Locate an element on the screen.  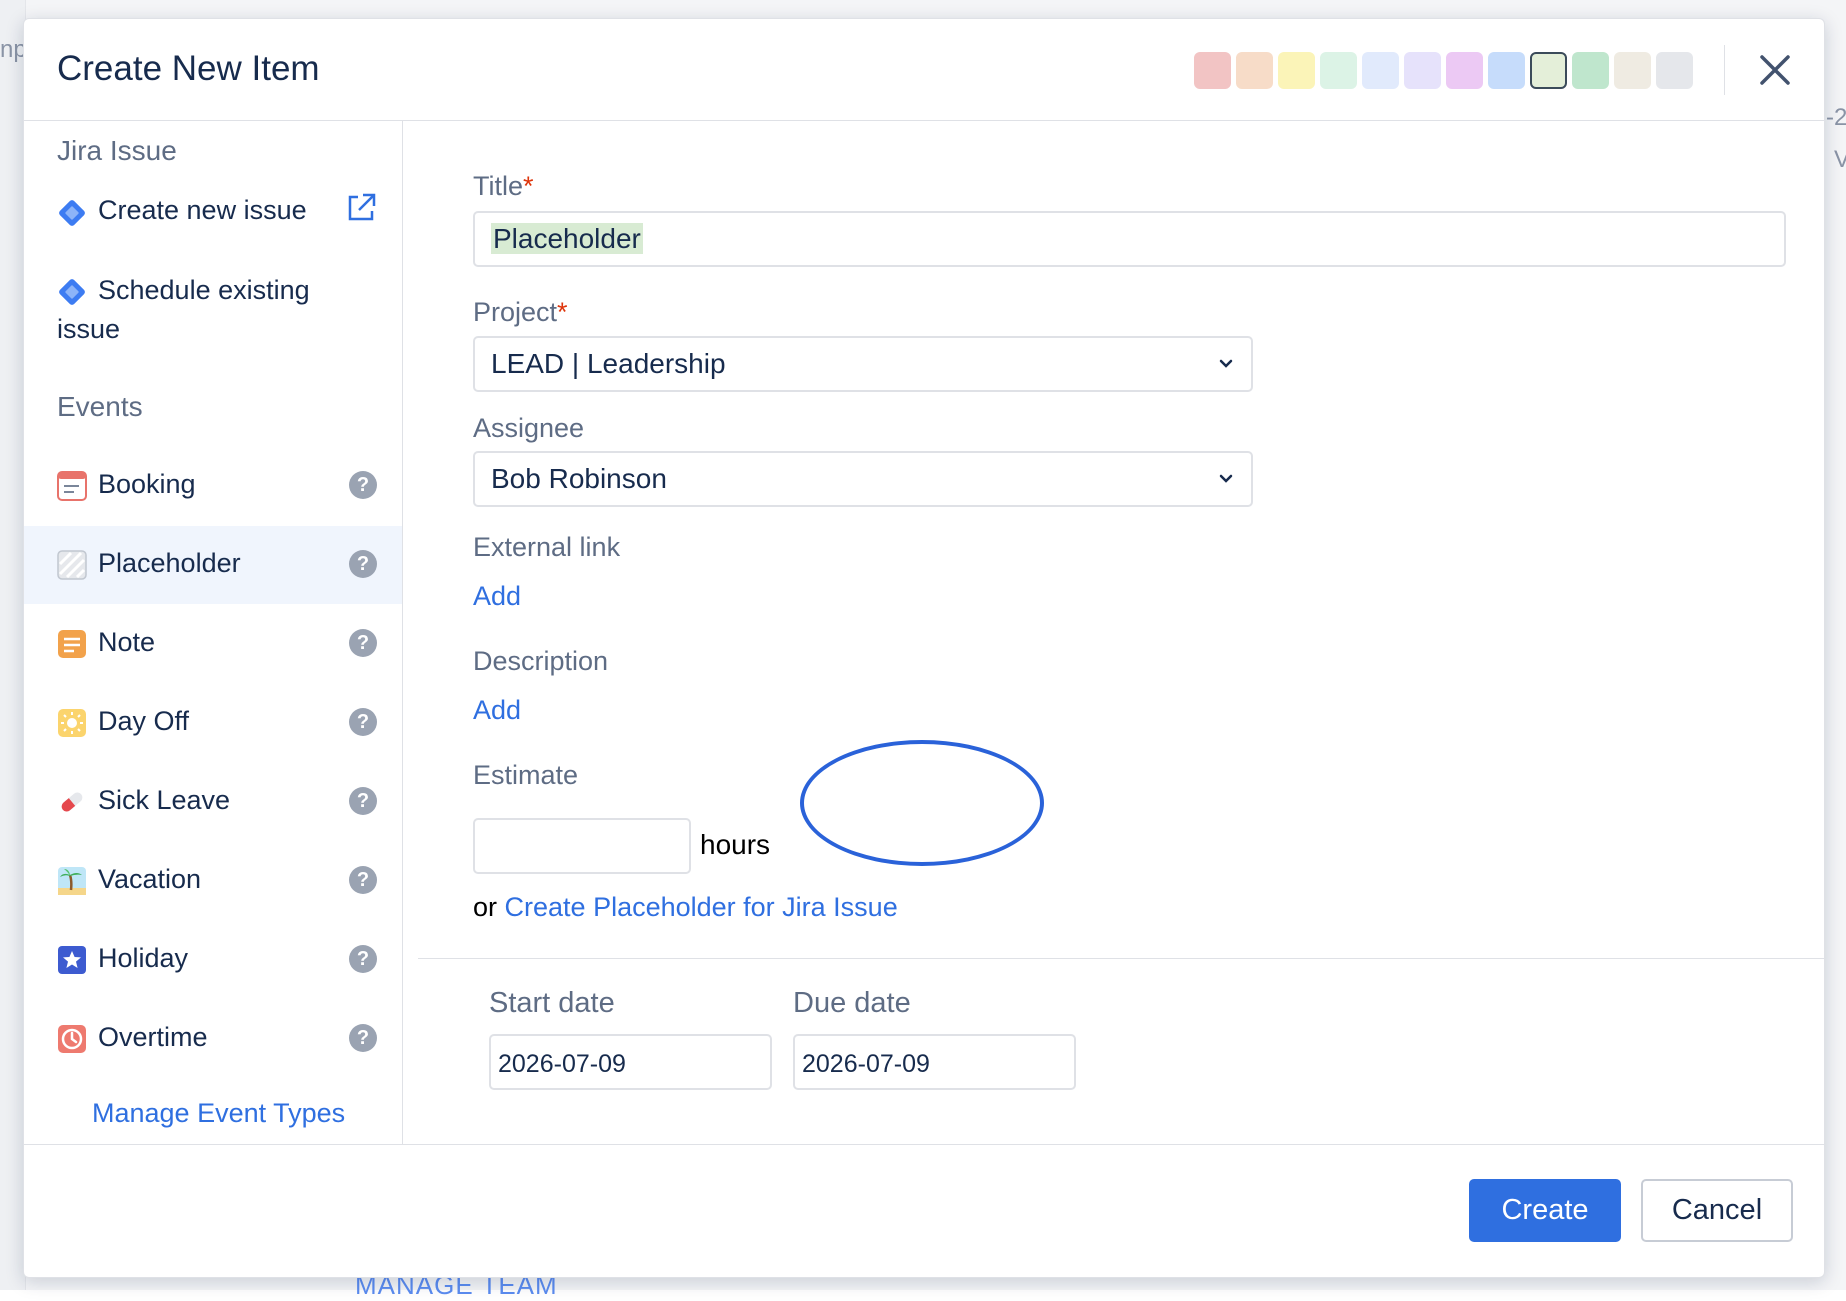
description-label: Description is located at coordinates (541, 661).